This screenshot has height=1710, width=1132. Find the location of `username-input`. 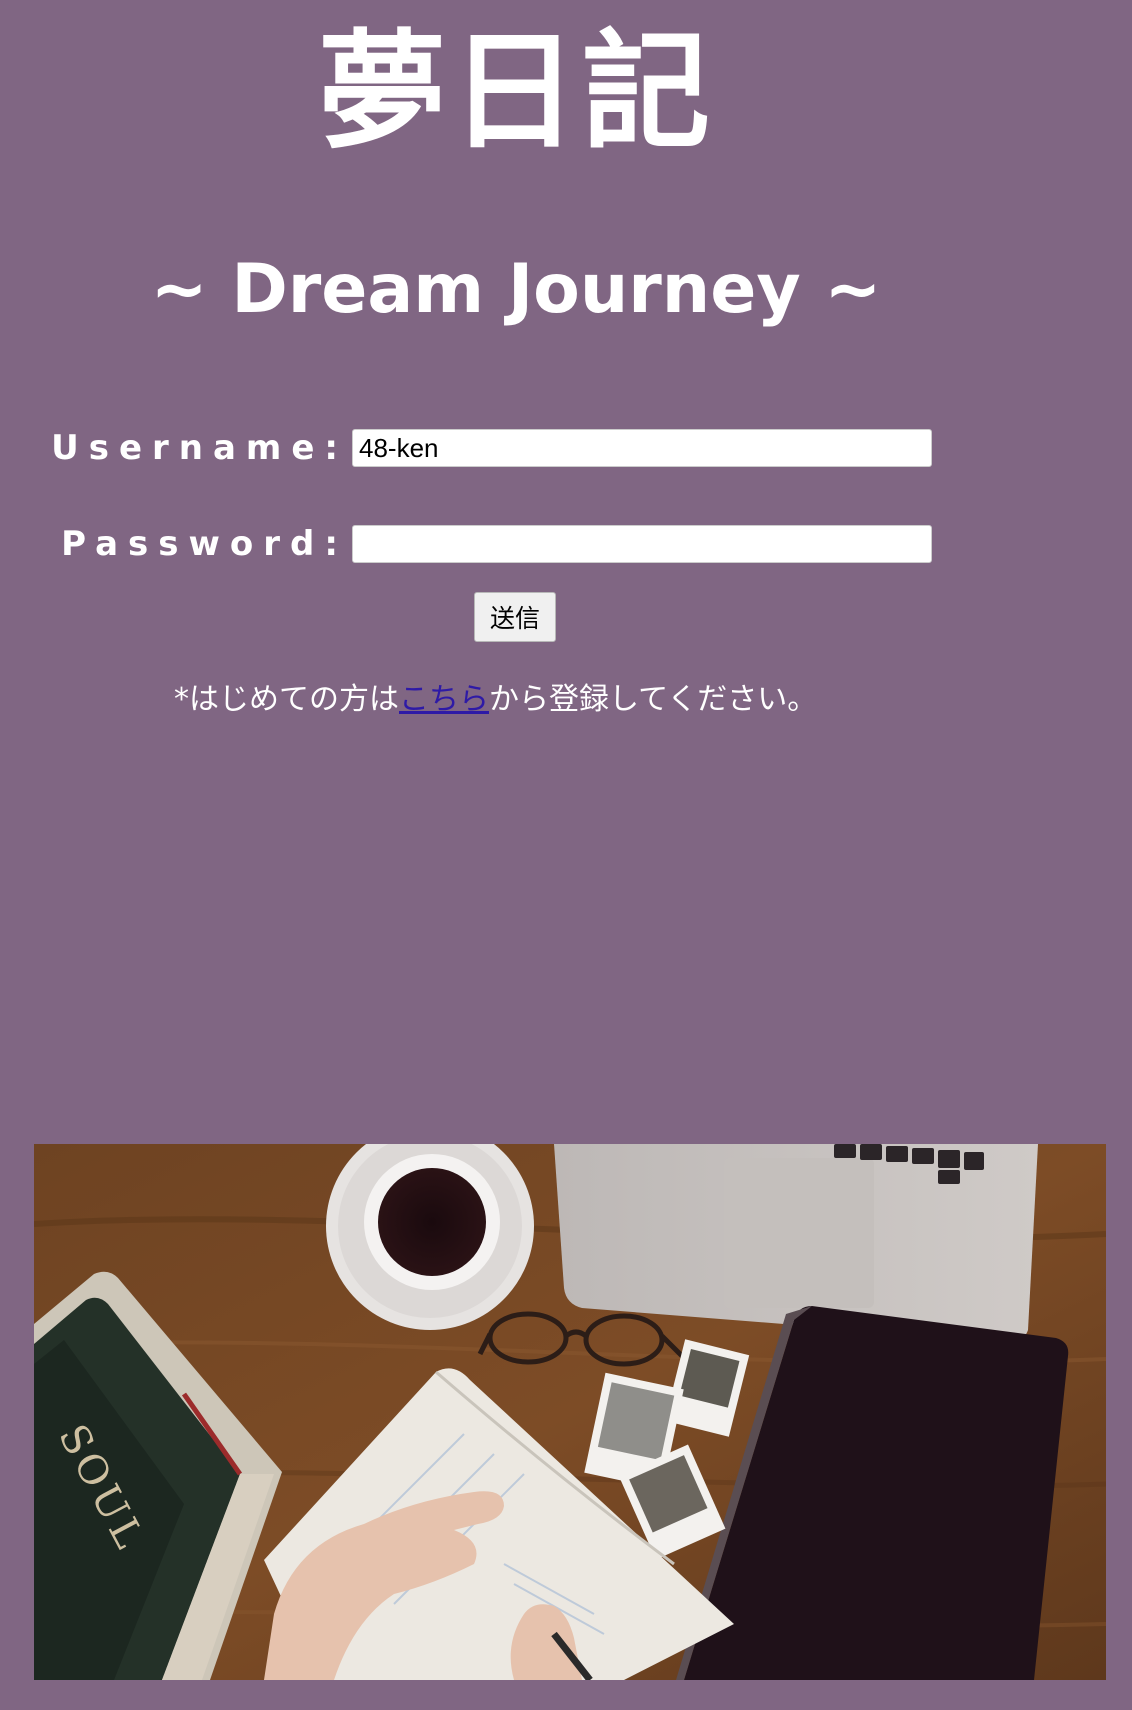

username-input is located at coordinates (642, 448).